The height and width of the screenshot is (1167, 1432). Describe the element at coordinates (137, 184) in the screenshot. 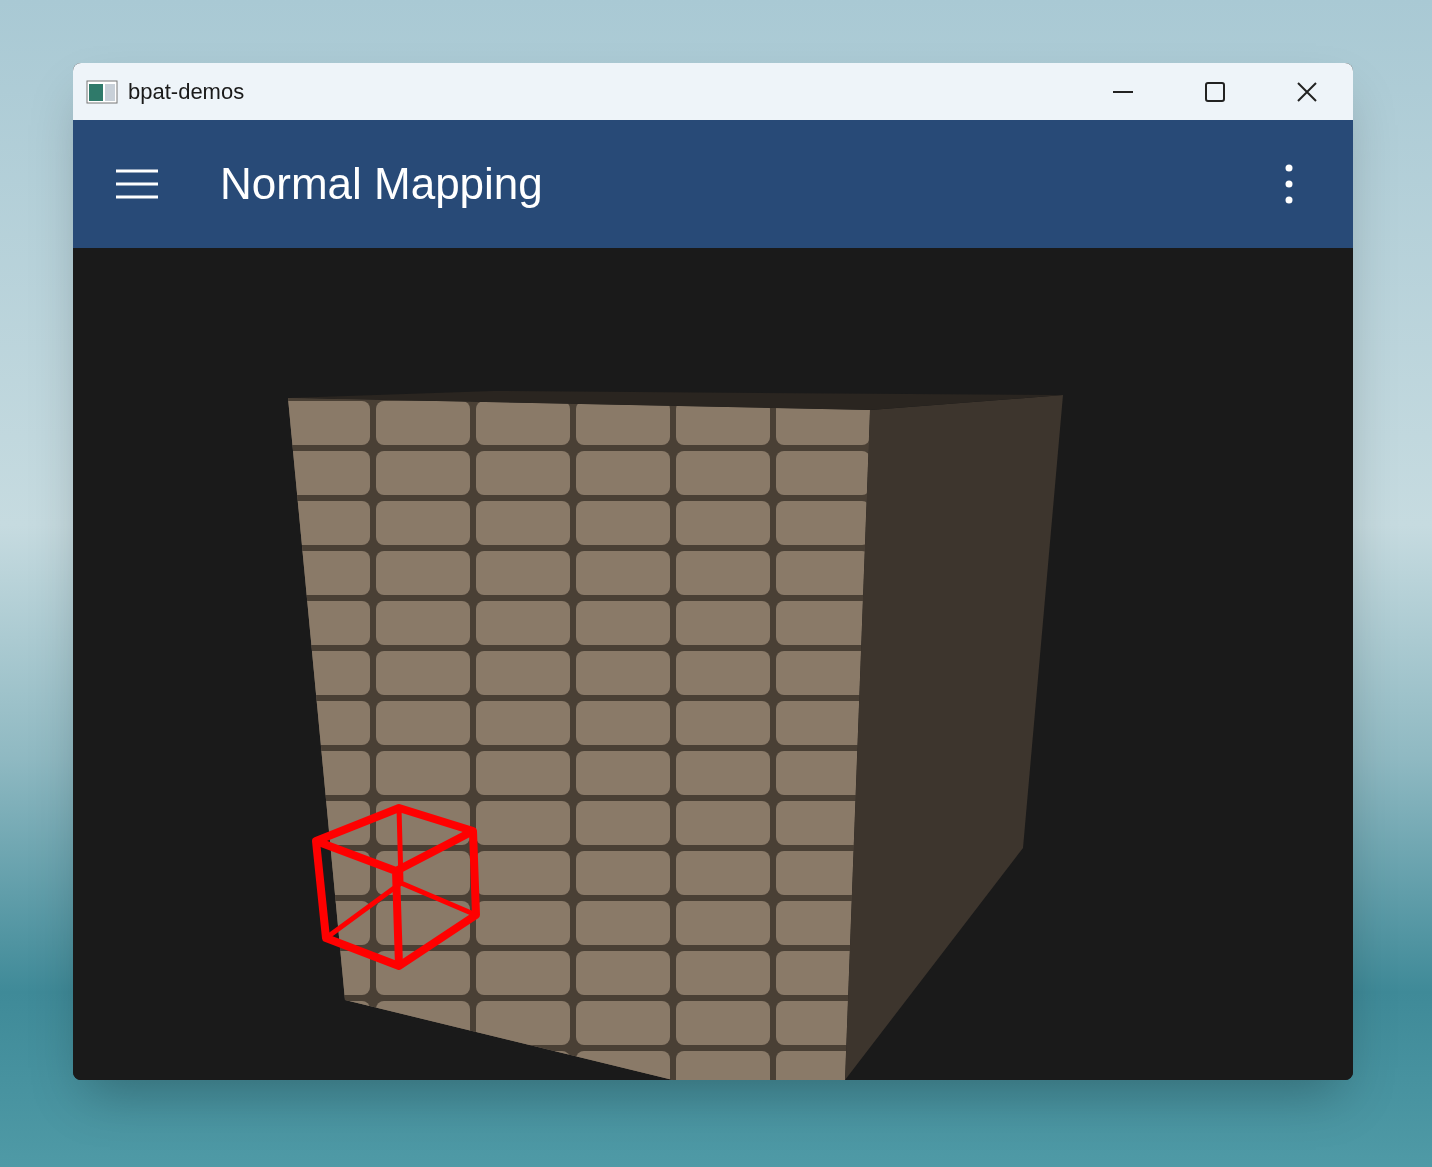

I see `menu-icon` at that location.